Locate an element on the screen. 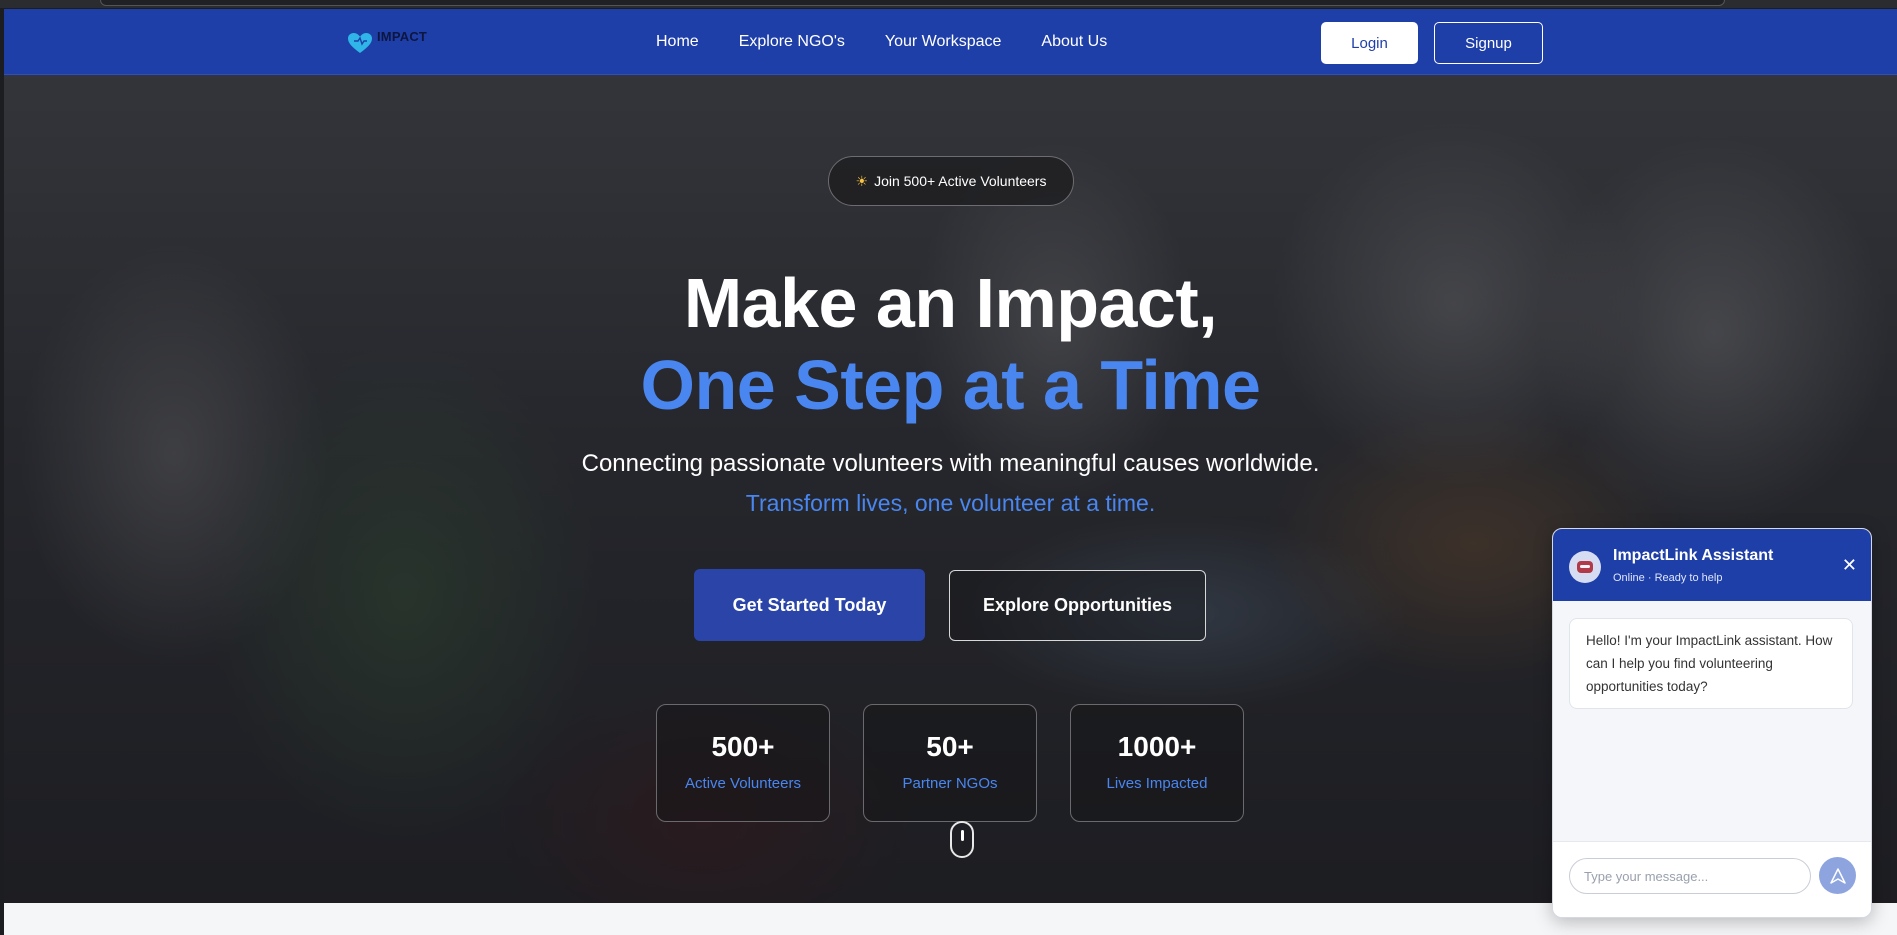 The height and width of the screenshot is (935, 1897). chat-status: Online · Ready to help is located at coordinates (1668, 578).